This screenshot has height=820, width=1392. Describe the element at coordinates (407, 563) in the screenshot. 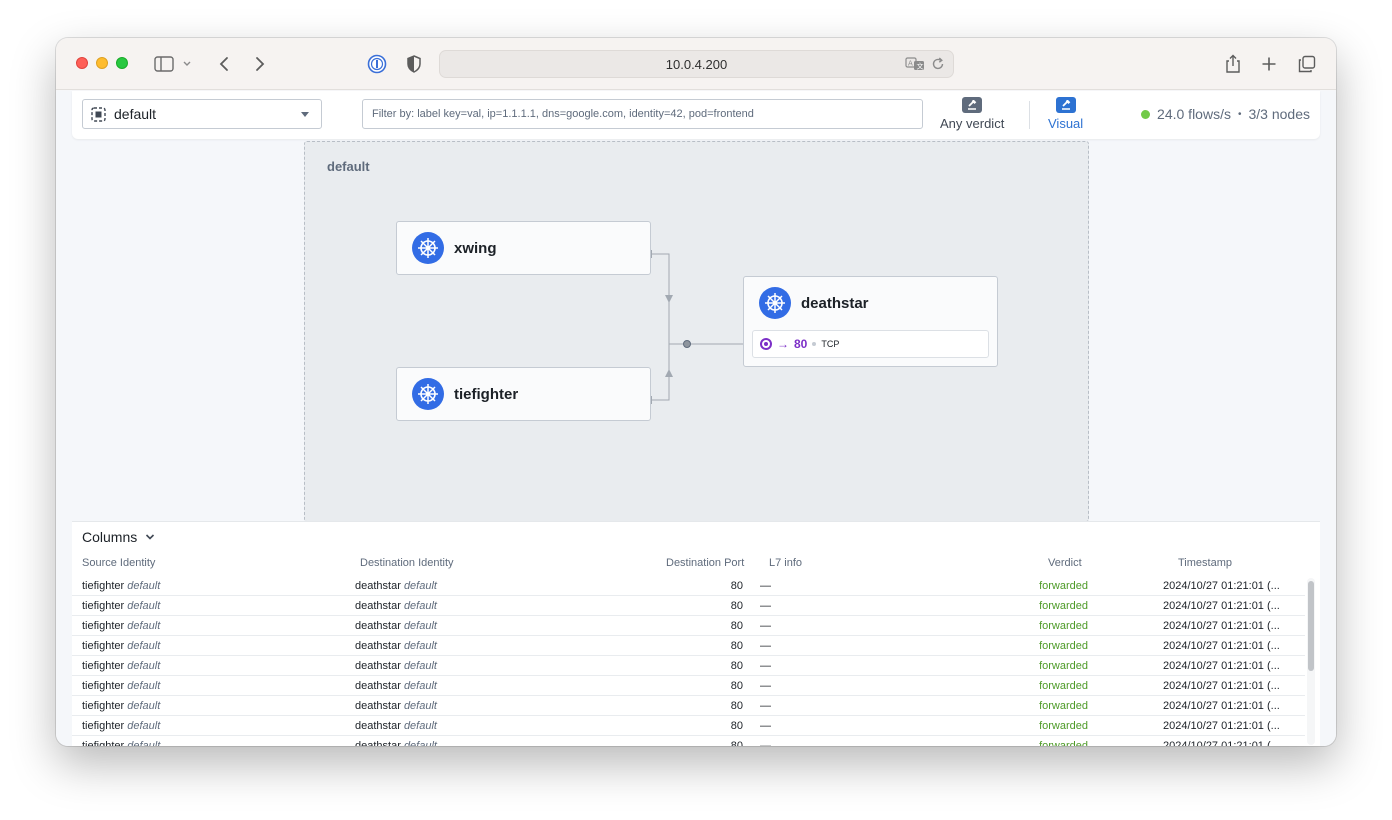

I see `header-destination-identity: Destination Identity` at that location.